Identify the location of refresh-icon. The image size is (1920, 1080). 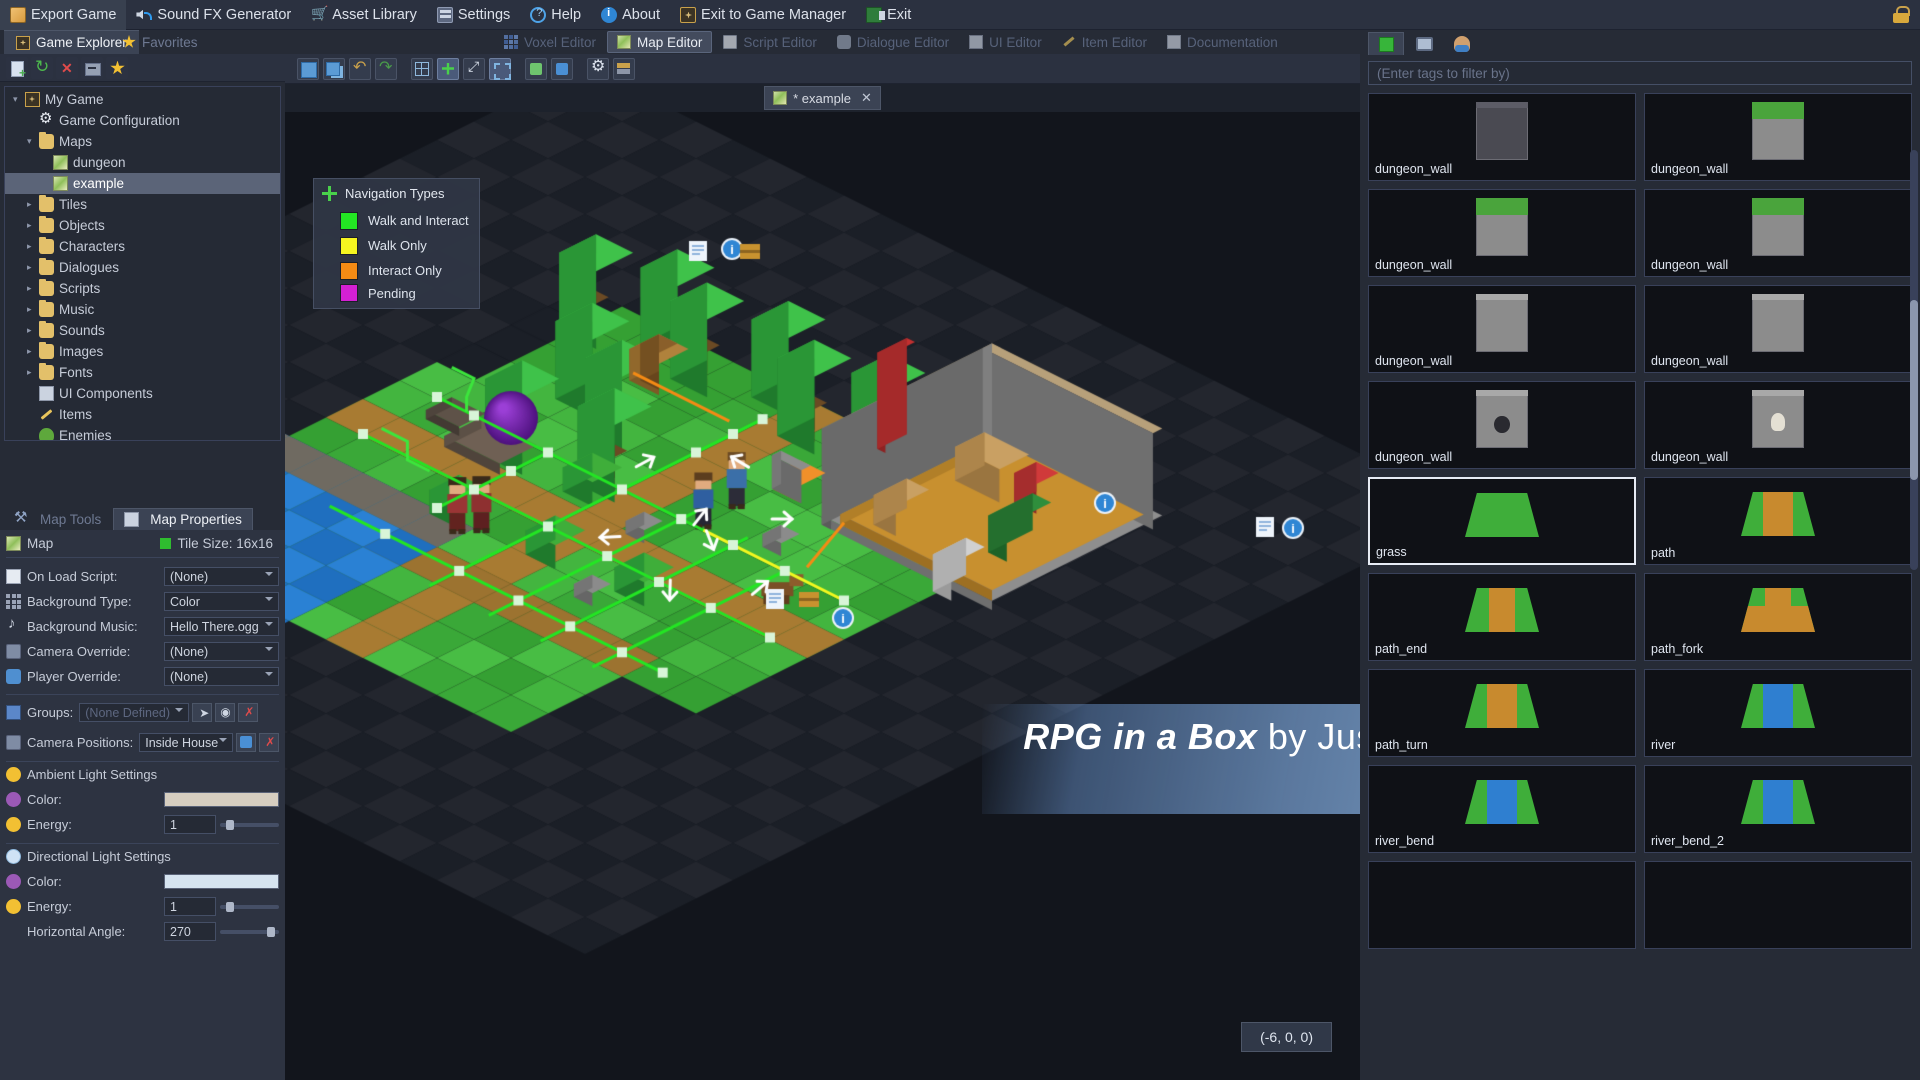
(42, 67).